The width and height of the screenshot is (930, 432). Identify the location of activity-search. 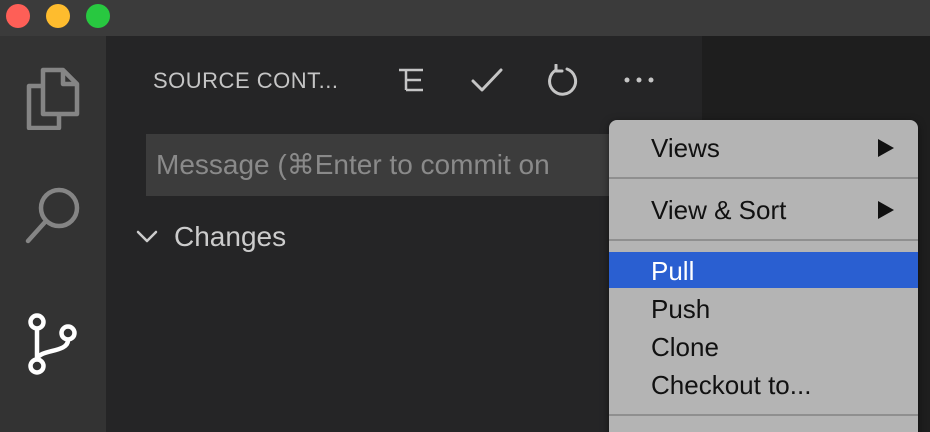
(53, 216).